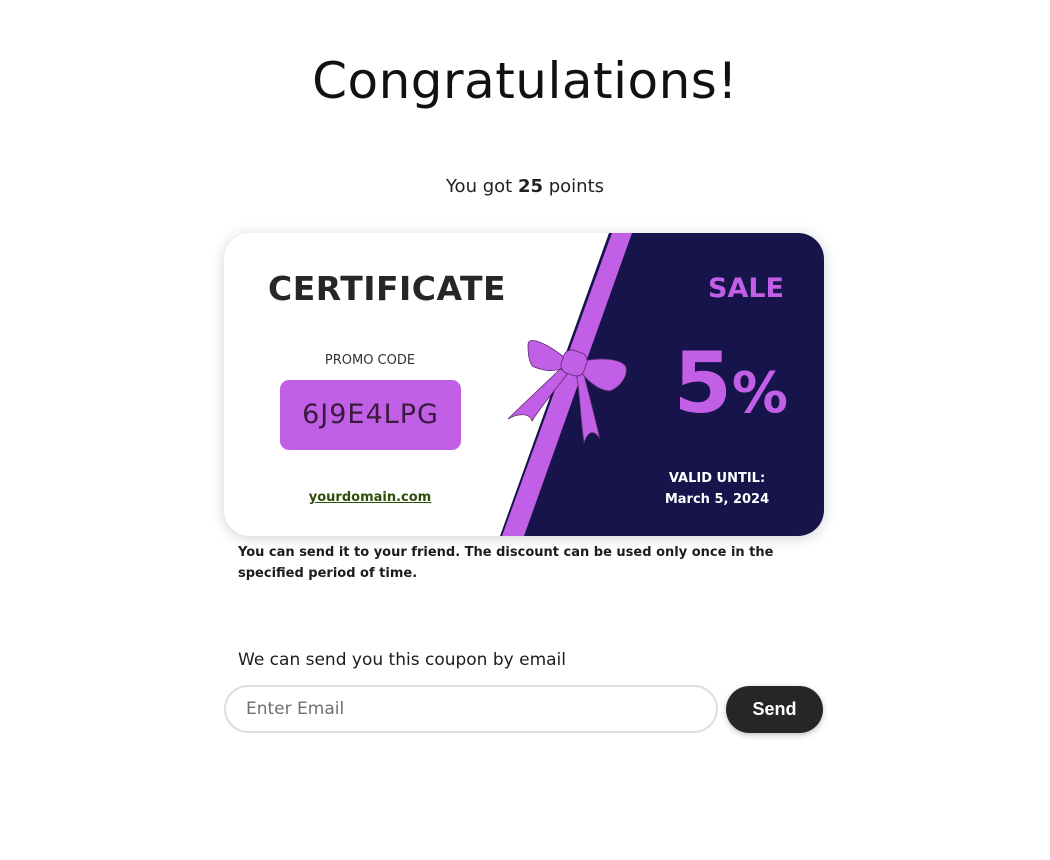 This screenshot has width=1050, height=860. I want to click on sale-label: SALE, so click(746, 288).